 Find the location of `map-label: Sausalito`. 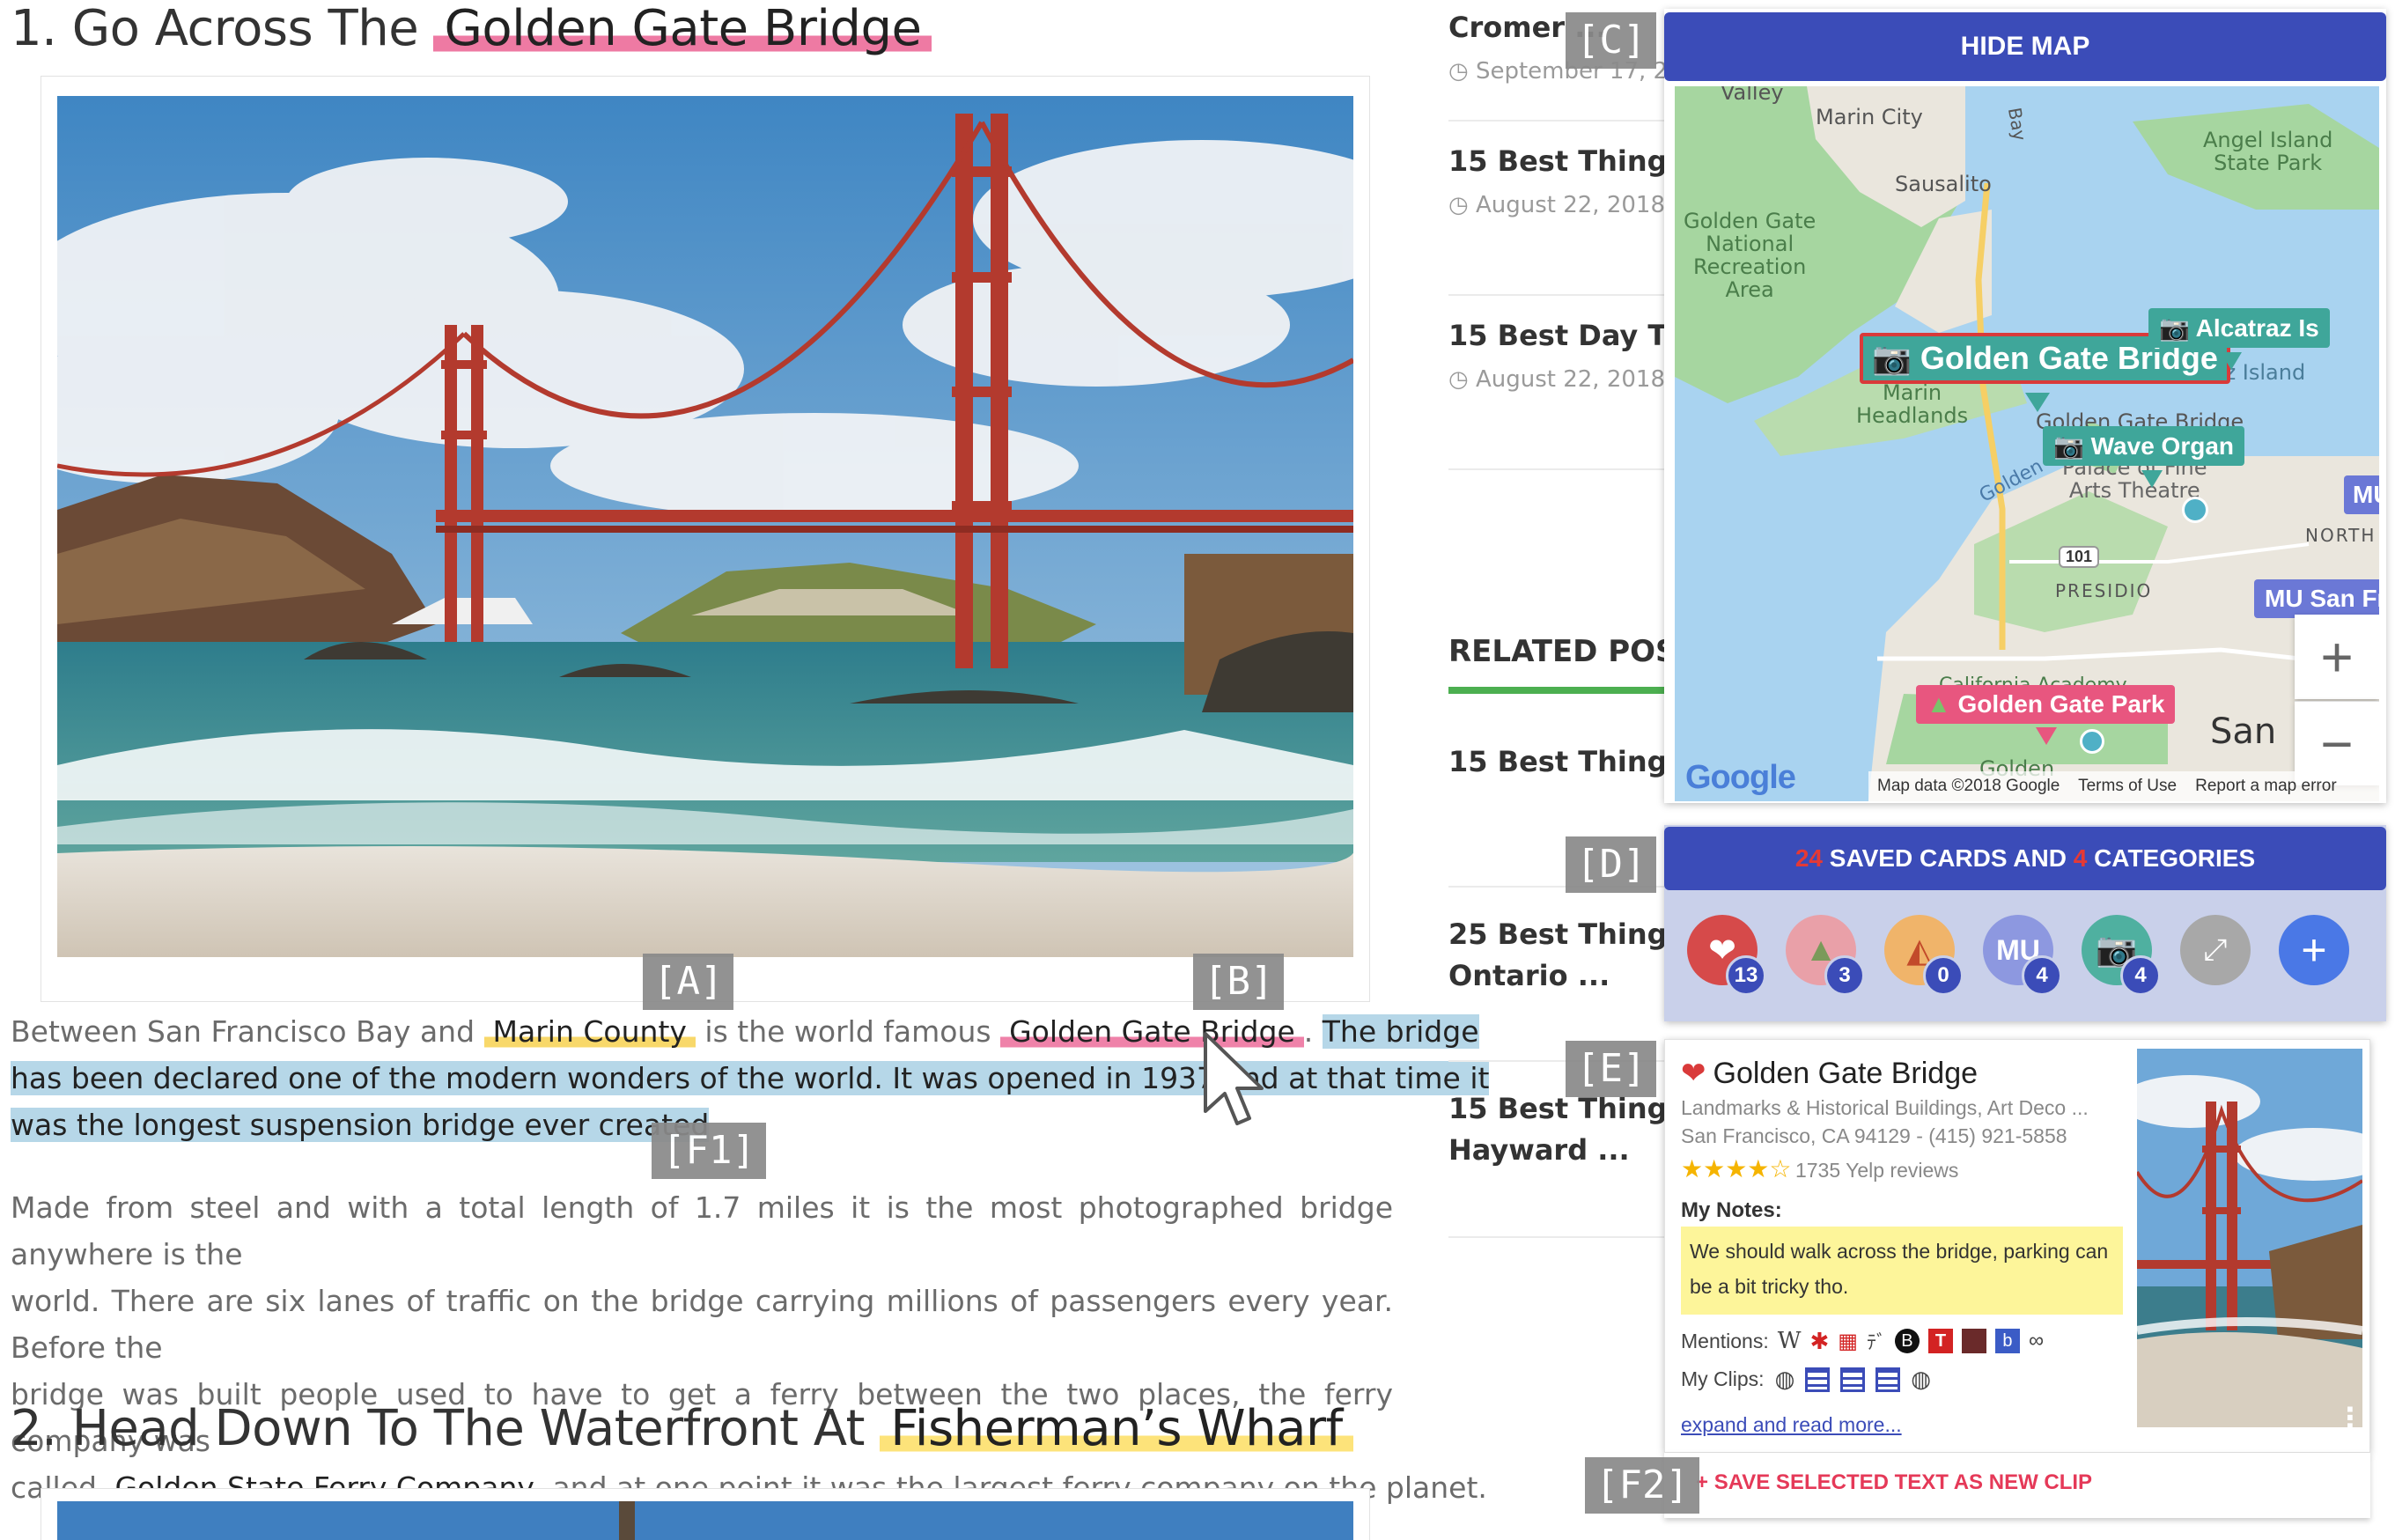

map-label: Sausalito is located at coordinates (1944, 184).